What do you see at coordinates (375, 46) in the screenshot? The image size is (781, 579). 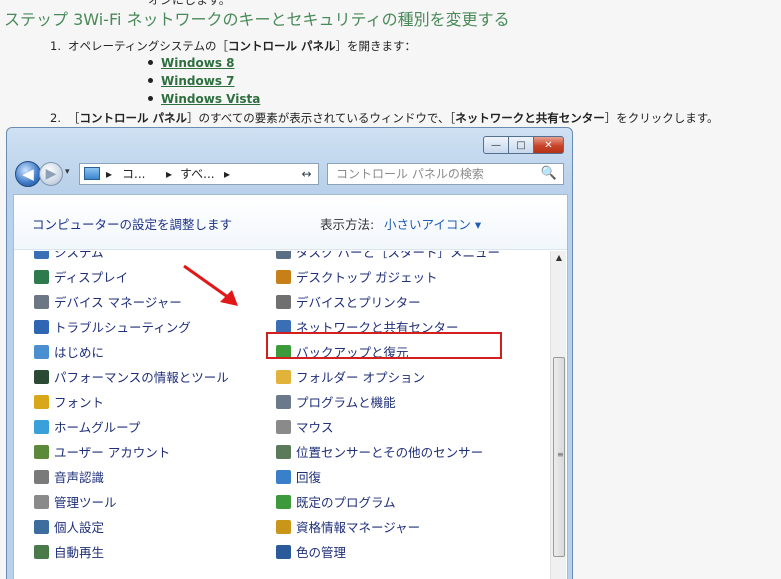 I see `step-1-text-post: ］を開きます：` at bounding box center [375, 46].